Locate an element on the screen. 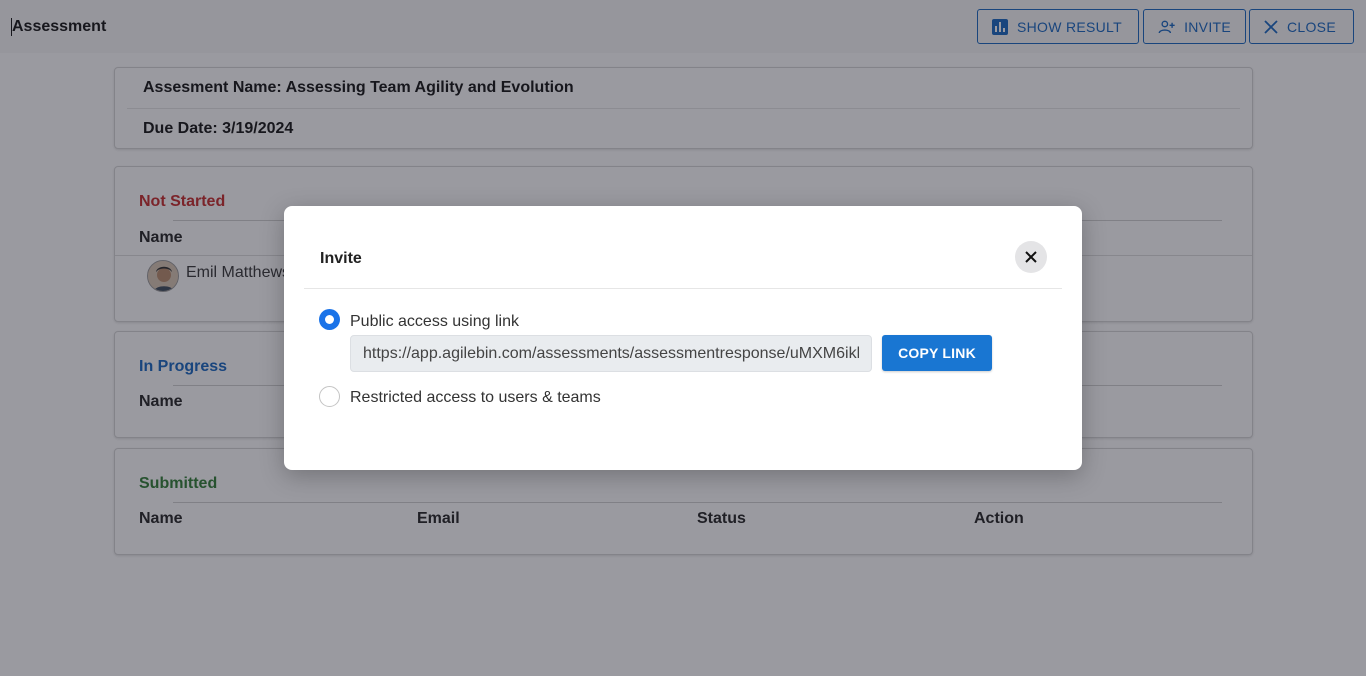 This screenshot has height=676, width=1366. public-access-radio is located at coordinates (329, 319).